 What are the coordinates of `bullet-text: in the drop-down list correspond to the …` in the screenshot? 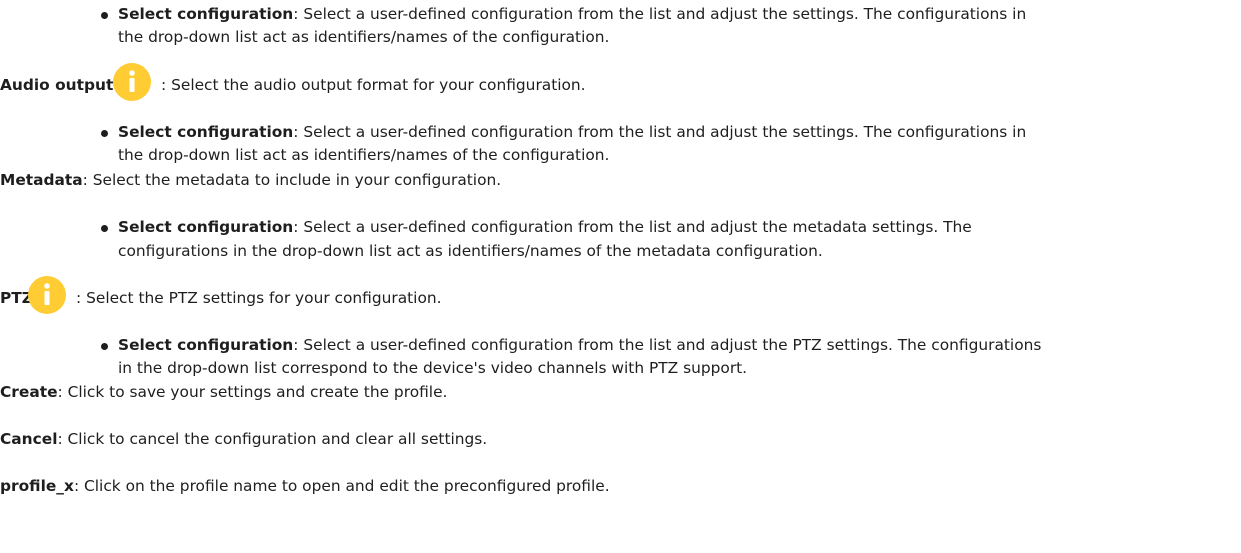 It's located at (433, 368).